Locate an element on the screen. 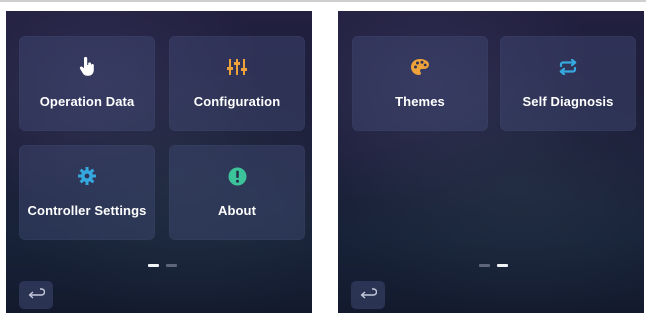 This screenshot has width=646, height=313. about-tile: About is located at coordinates (237, 192).